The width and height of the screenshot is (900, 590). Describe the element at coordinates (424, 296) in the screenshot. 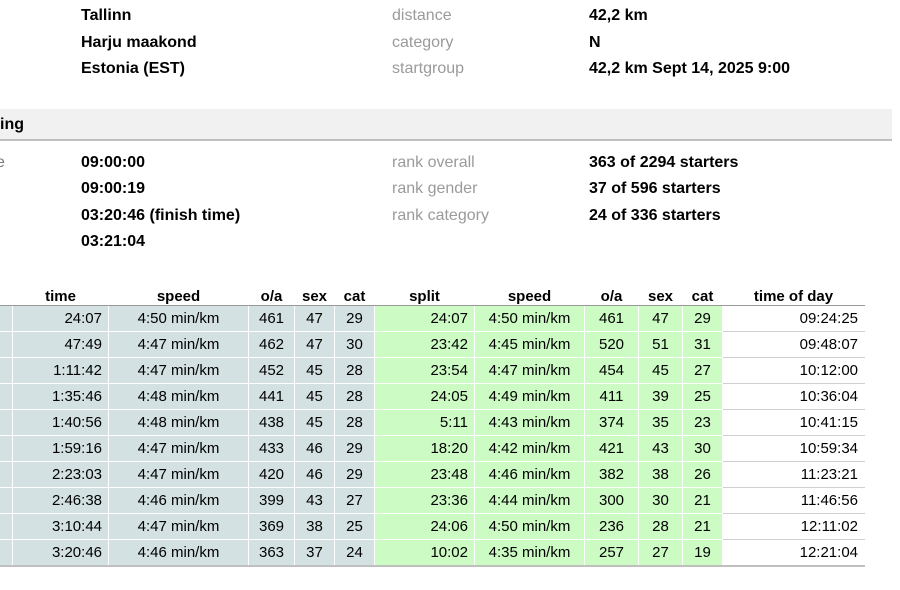

I see `header-split: split` at that location.